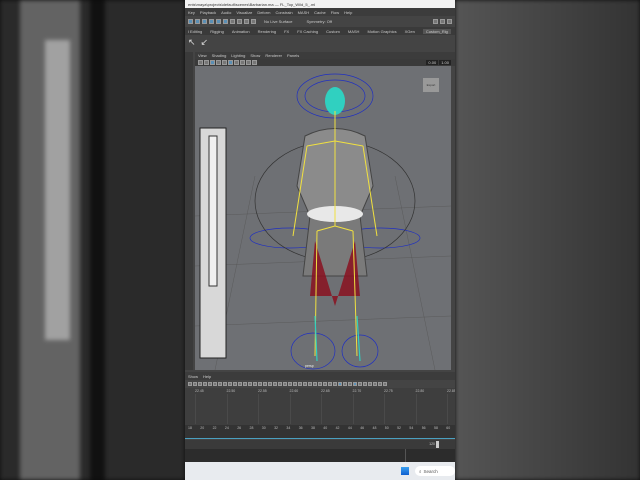  What do you see at coordinates (218, 21) in the screenshot?
I see `snap-curve-icon` at bounding box center [218, 21].